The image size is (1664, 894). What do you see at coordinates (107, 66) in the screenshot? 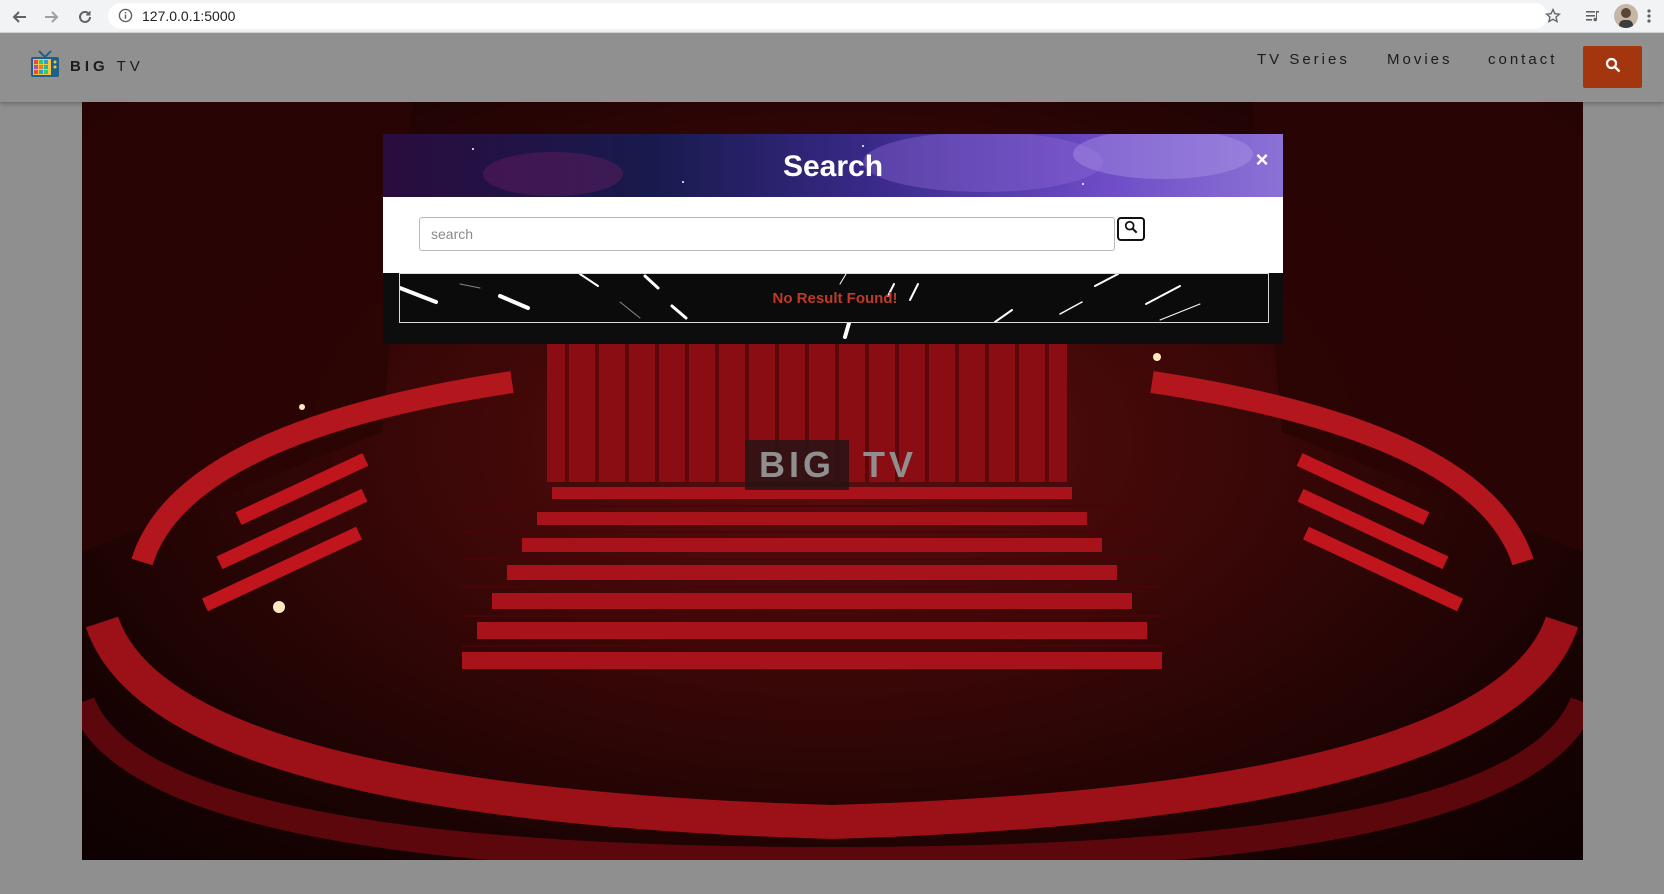
I see `logo-text: BIG TV` at bounding box center [107, 66].